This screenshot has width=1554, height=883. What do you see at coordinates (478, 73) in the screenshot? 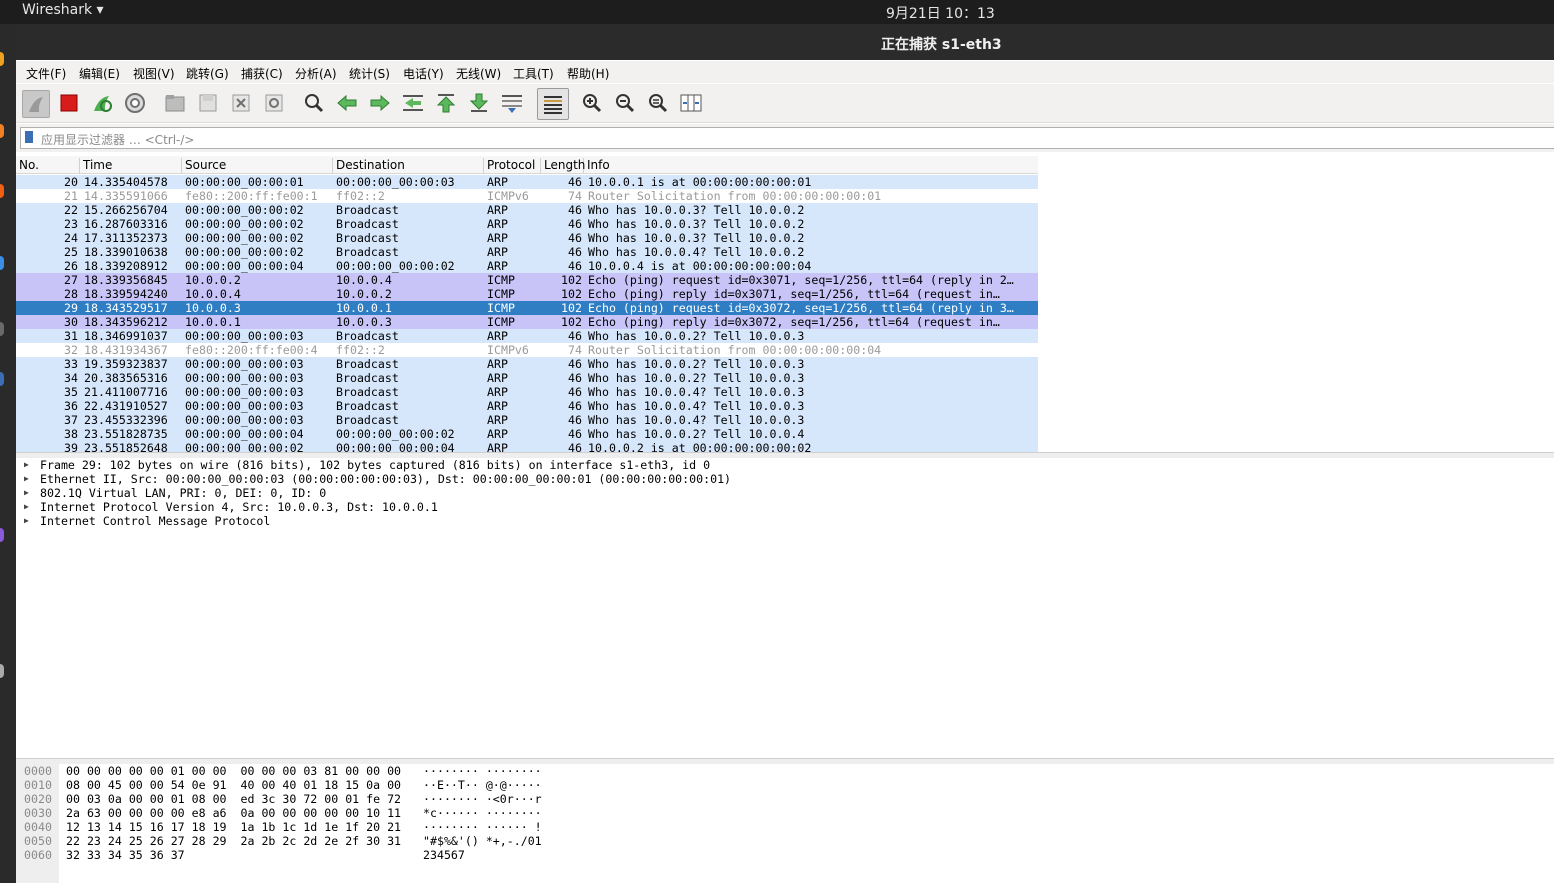
I see `menu-wireless: 无线(W)` at bounding box center [478, 73].